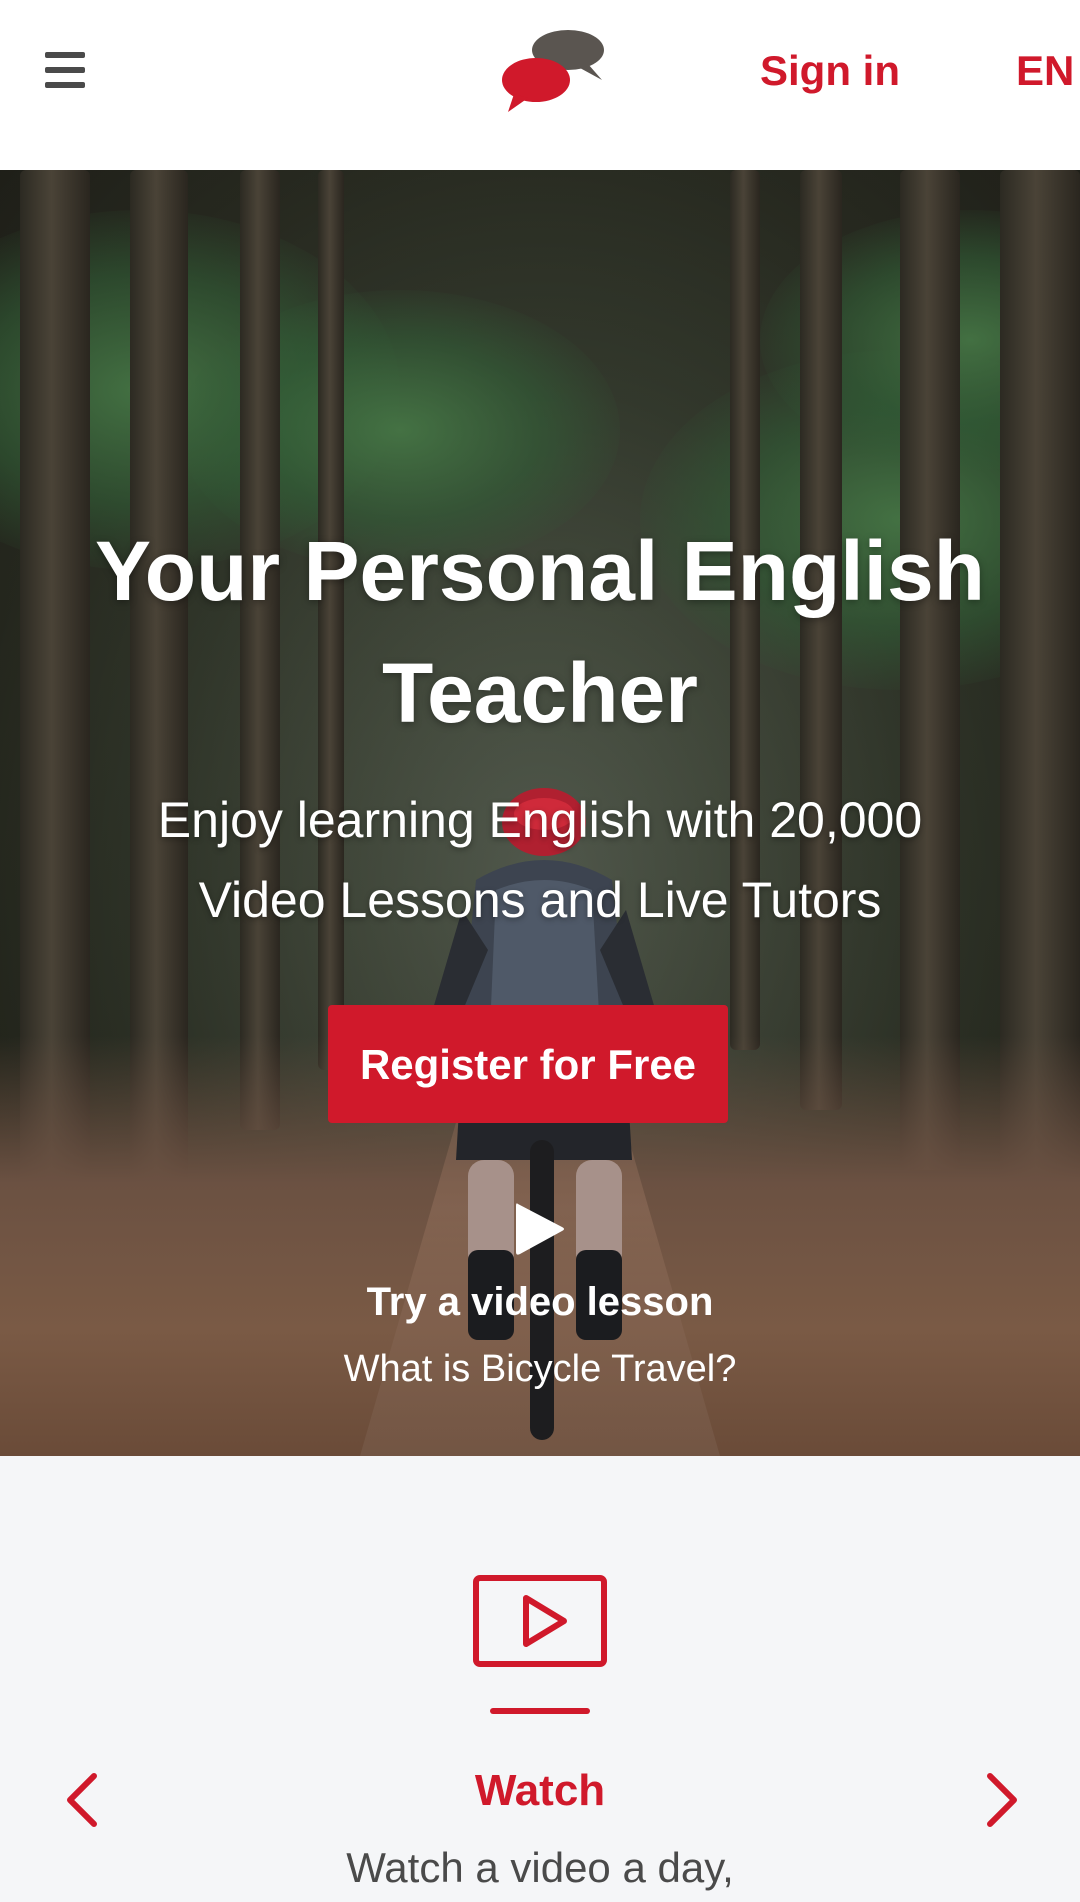 Image resolution: width=1080 pixels, height=1902 pixels. Describe the element at coordinates (528, 1064) in the screenshot. I see `register-free-button: Register for Free` at that location.